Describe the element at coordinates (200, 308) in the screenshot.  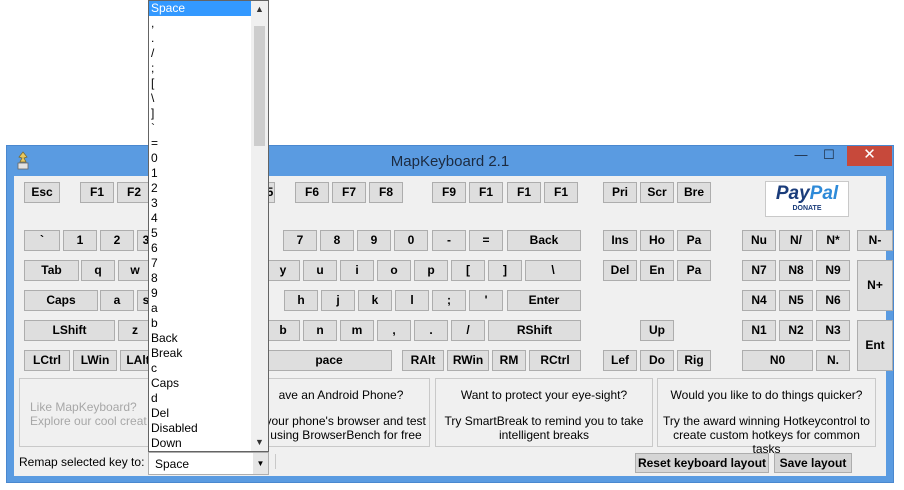
I see `dropdown-option: a` at that location.